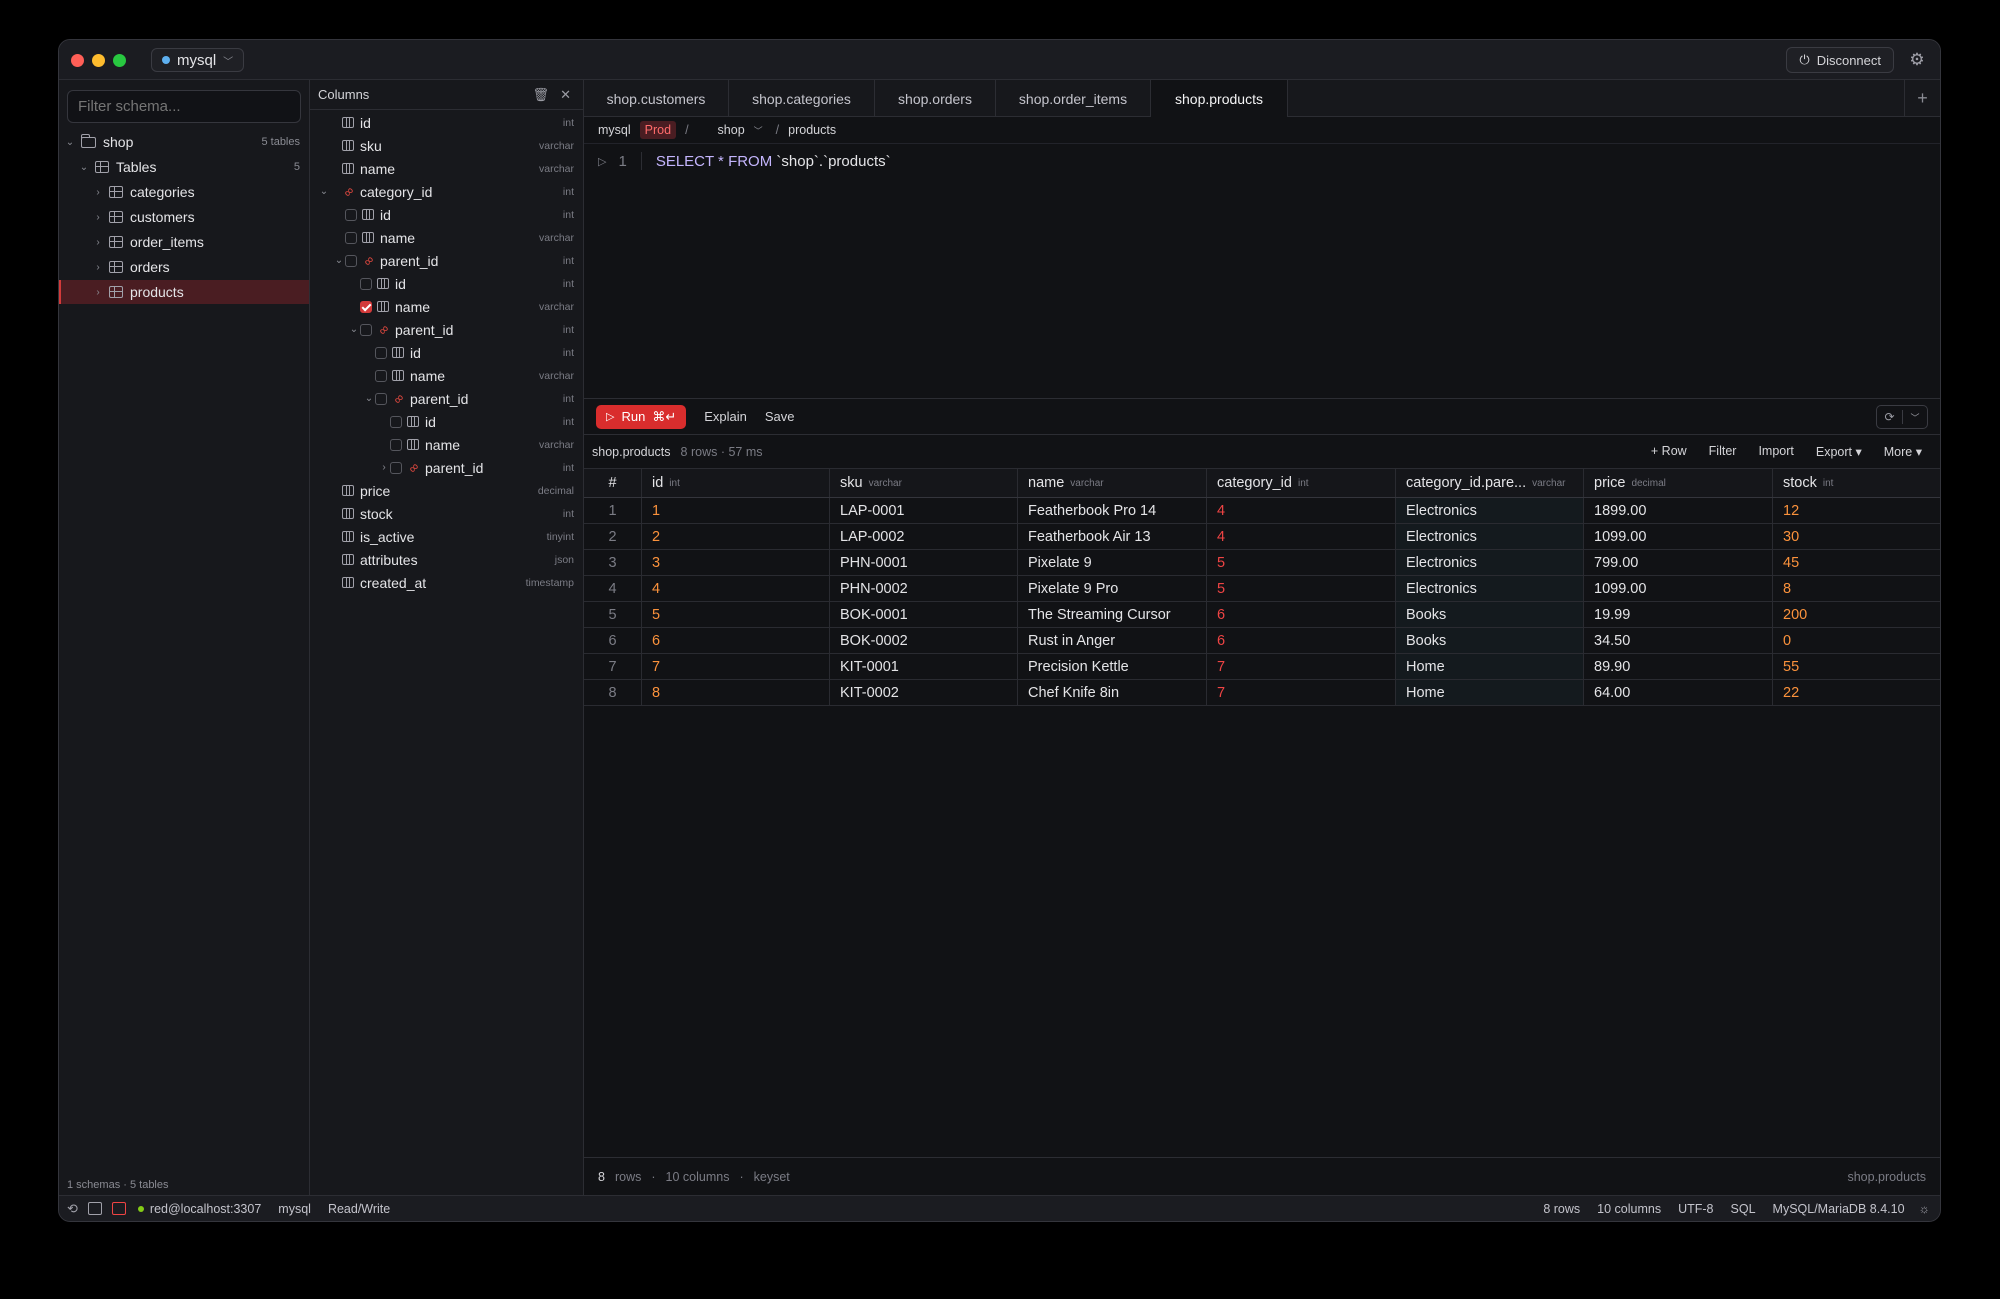 Image resolution: width=2000 pixels, height=1299 pixels. Describe the element at coordinates (198, 60) in the screenshot. I see `database-selector: mysql ﹀` at that location.